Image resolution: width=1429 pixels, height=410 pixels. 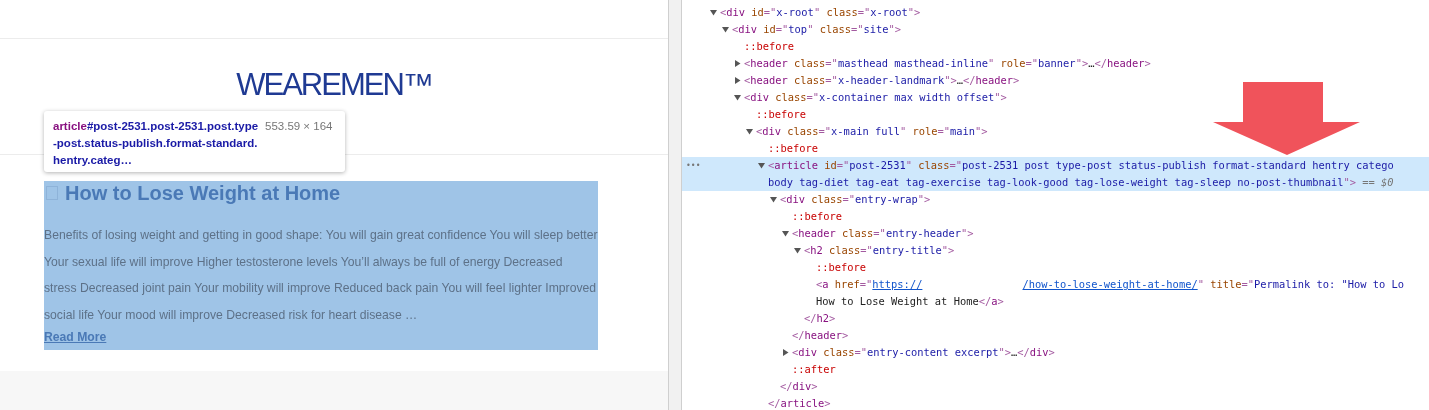 What do you see at coordinates (883, 233) in the screenshot?
I see `code-line: <header class="entry-header">` at bounding box center [883, 233].